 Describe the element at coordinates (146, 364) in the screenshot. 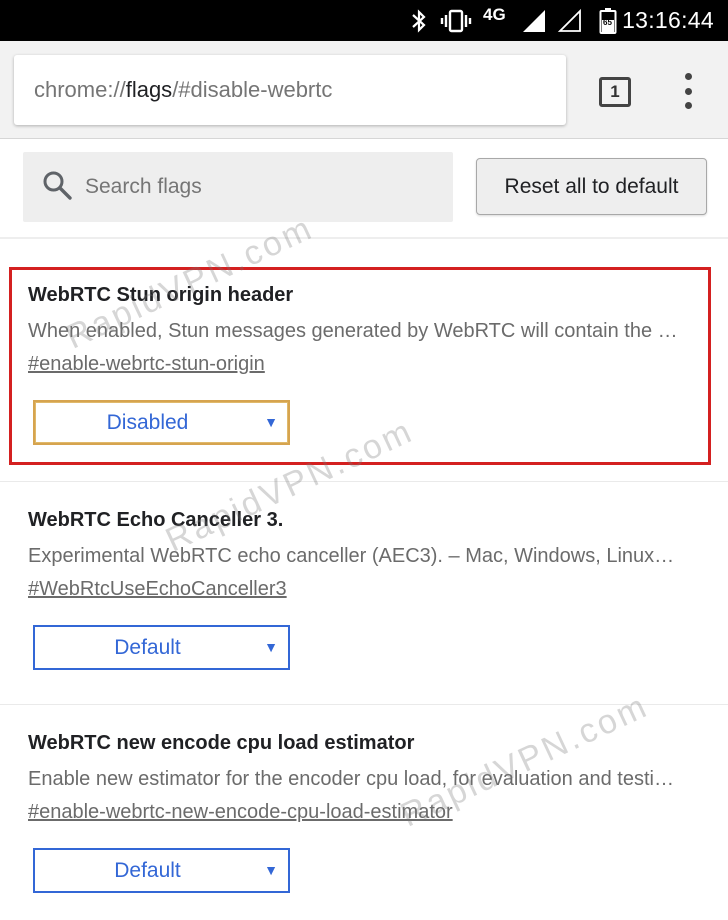

I see `experiment-link: #enable-webrtc-stun-origin` at that location.